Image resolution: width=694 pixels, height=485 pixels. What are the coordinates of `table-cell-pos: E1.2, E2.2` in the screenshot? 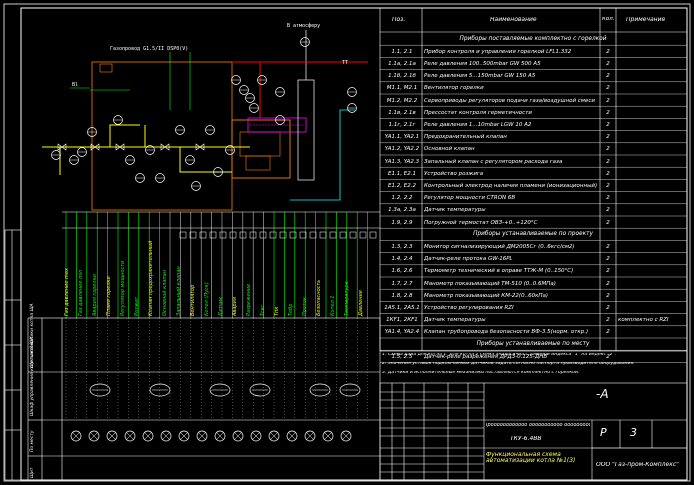 It's located at (402, 185).